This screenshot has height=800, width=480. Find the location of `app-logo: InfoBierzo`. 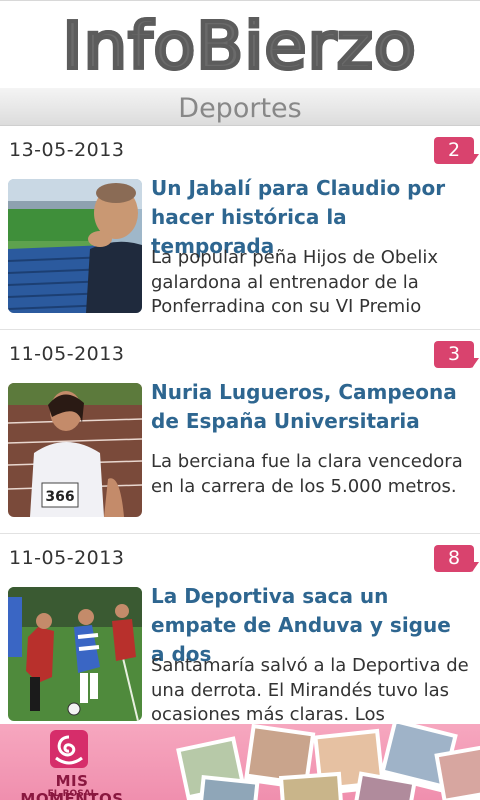

app-logo: InfoBierzo is located at coordinates (240, 47).